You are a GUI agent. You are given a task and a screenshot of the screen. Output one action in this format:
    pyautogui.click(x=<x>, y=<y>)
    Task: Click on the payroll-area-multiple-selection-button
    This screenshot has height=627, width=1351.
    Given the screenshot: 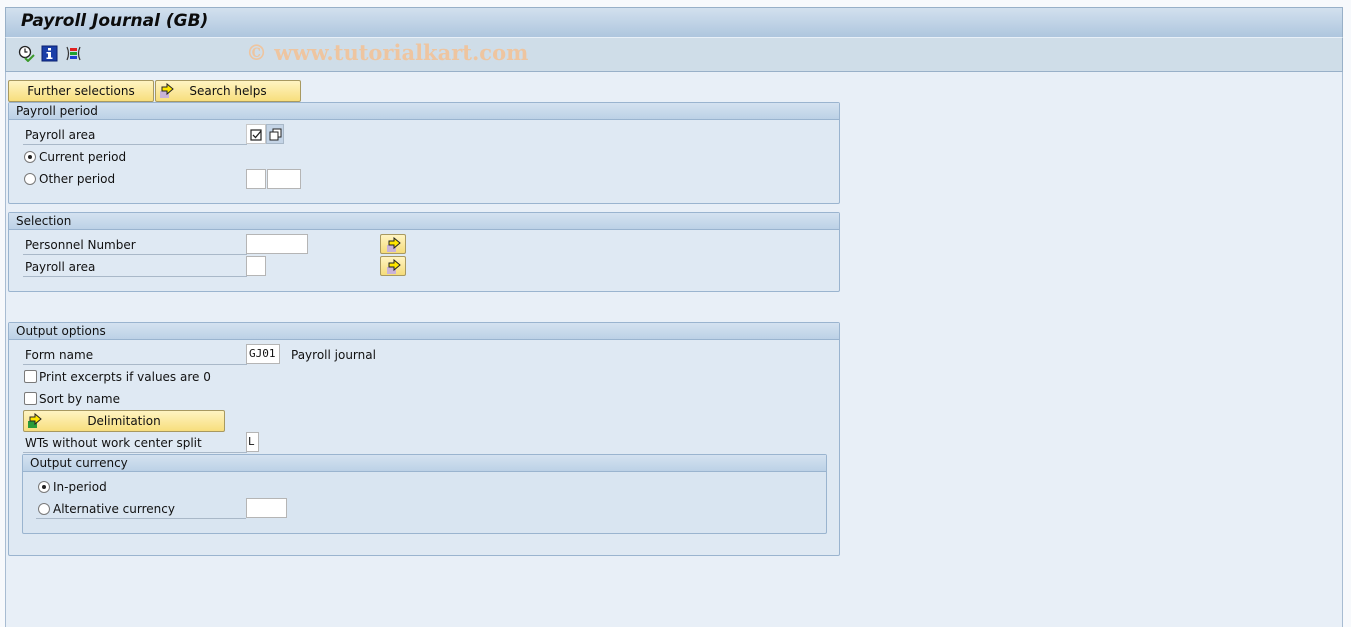 What is the action you would take?
    pyautogui.click(x=393, y=266)
    